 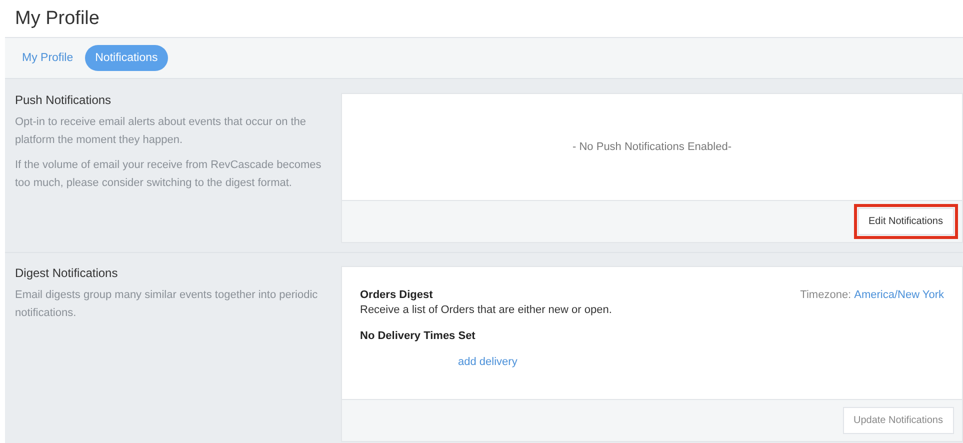 I want to click on tab: Notifications, so click(x=126, y=58).